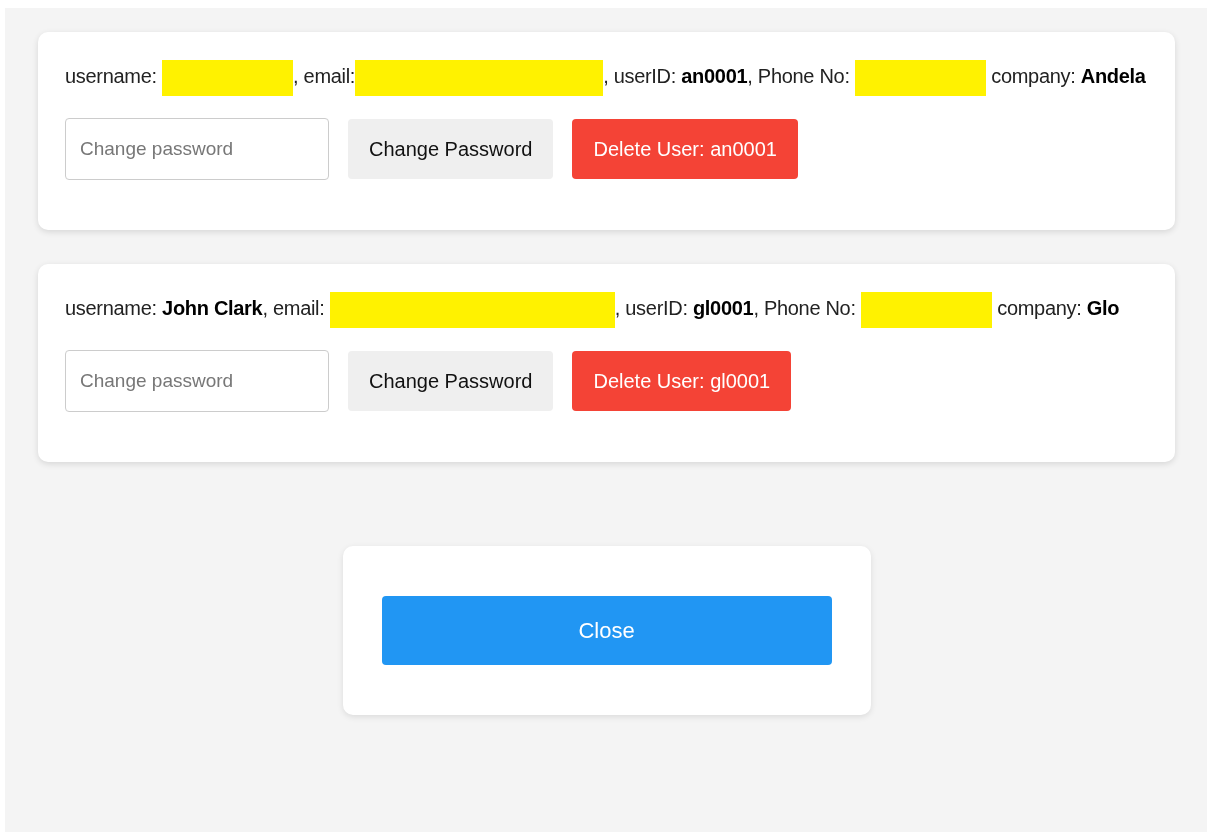 The image size is (1207, 832). What do you see at coordinates (1113, 76) in the screenshot?
I see `user-info-value: Andela` at bounding box center [1113, 76].